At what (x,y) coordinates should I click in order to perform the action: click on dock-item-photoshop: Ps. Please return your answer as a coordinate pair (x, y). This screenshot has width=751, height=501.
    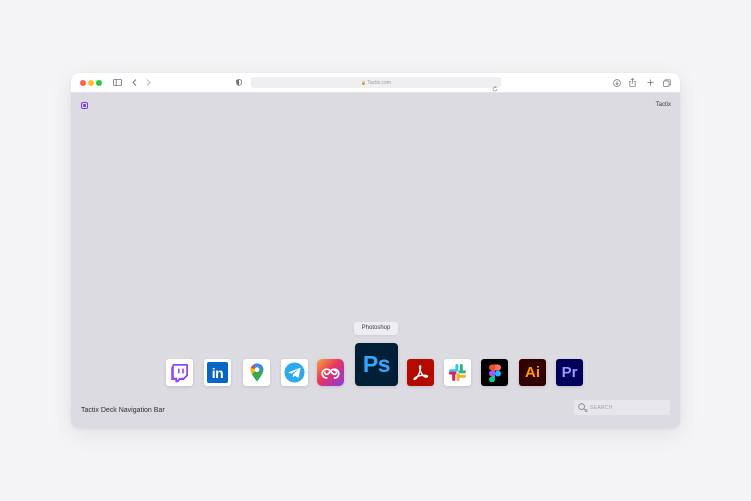
    Looking at the image, I should click on (376, 364).